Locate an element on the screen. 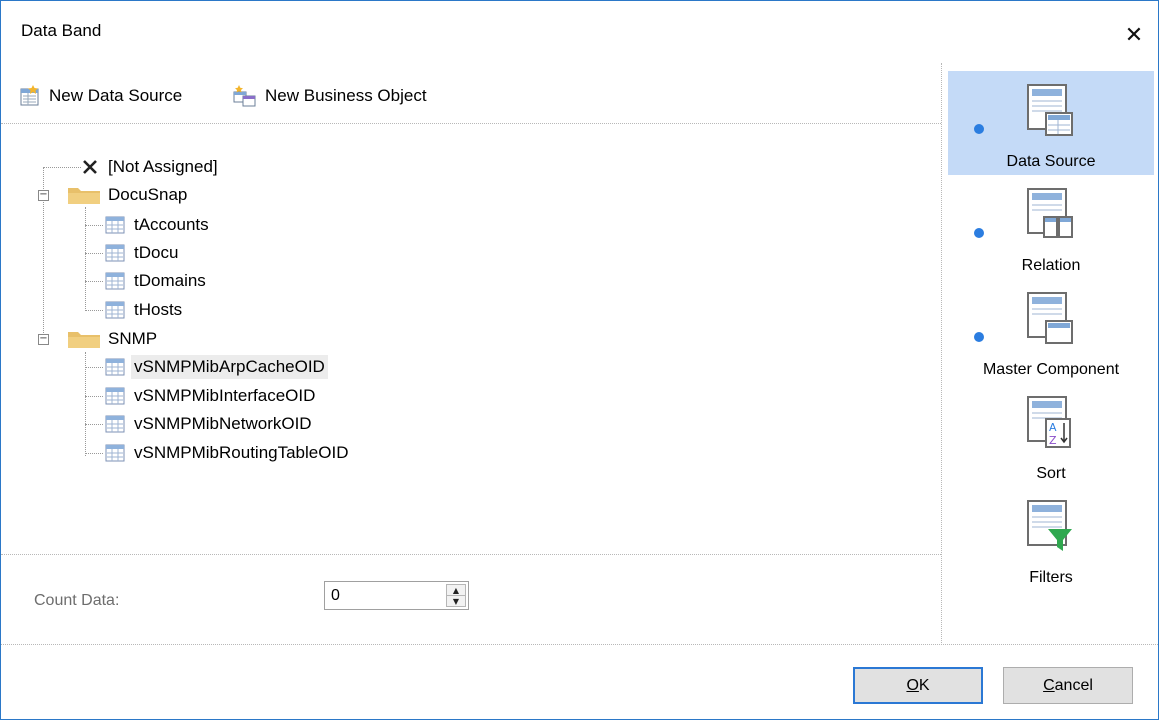 This screenshot has width=1159, height=720. tree-item-tdocu: tDocu is located at coordinates (143, 253).